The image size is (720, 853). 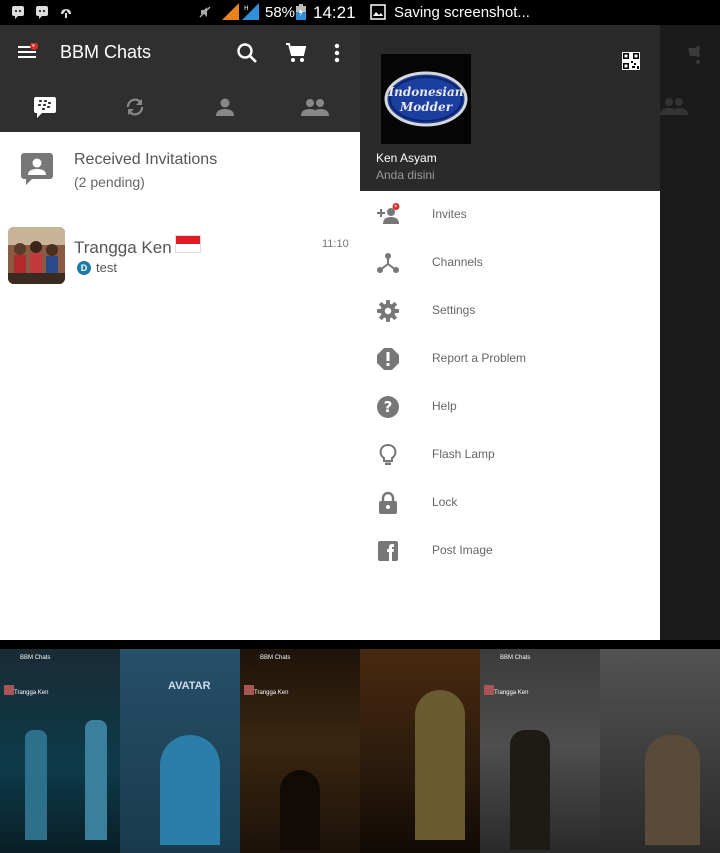 I want to click on tab-updates, so click(x=135, y=106).